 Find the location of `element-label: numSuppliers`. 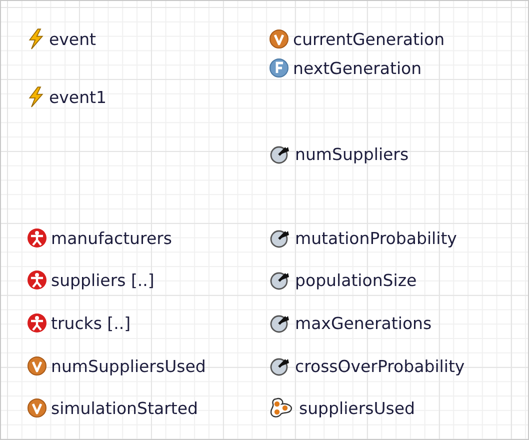

element-label: numSuppliers is located at coordinates (352, 154).